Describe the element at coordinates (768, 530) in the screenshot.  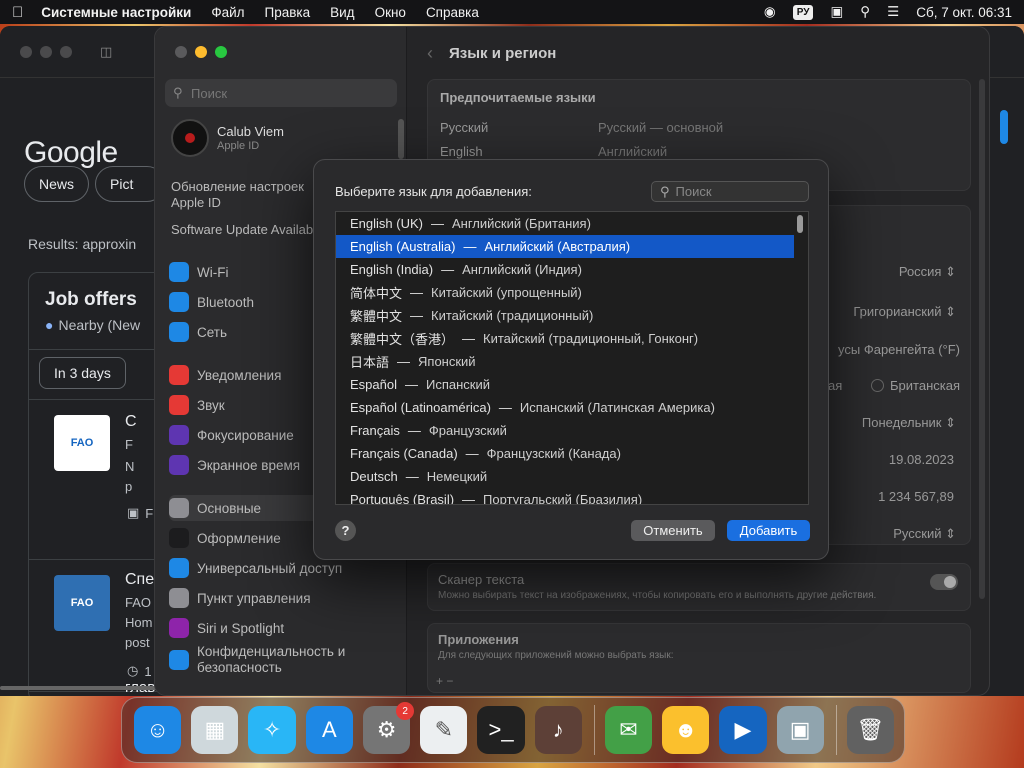
I see `add-button: Добавить` at that location.